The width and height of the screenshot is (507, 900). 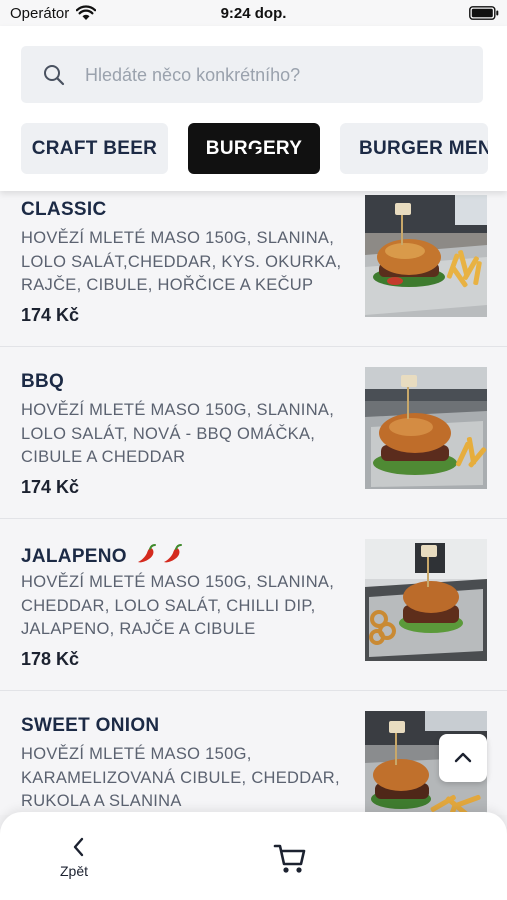 What do you see at coordinates (414, 148) in the screenshot?
I see `tab-burger-menu: BURGER MENU` at bounding box center [414, 148].